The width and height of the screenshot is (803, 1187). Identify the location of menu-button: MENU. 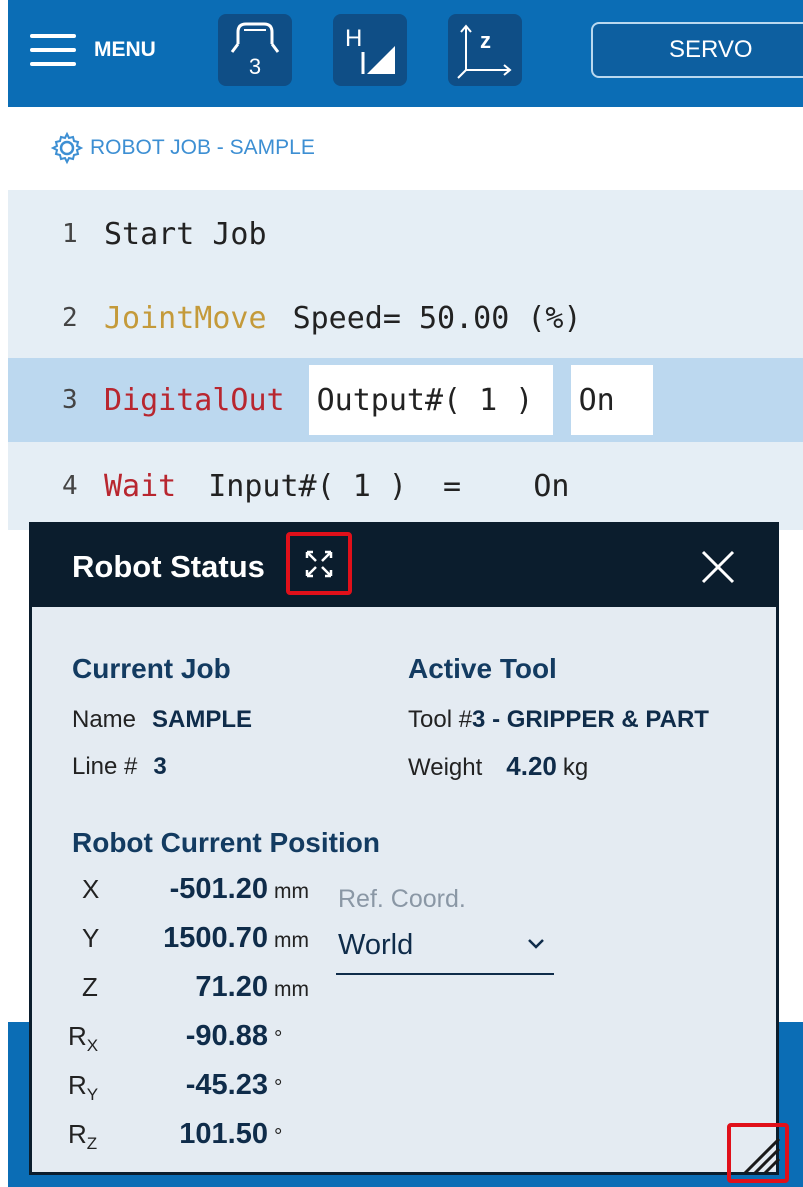
(93, 50).